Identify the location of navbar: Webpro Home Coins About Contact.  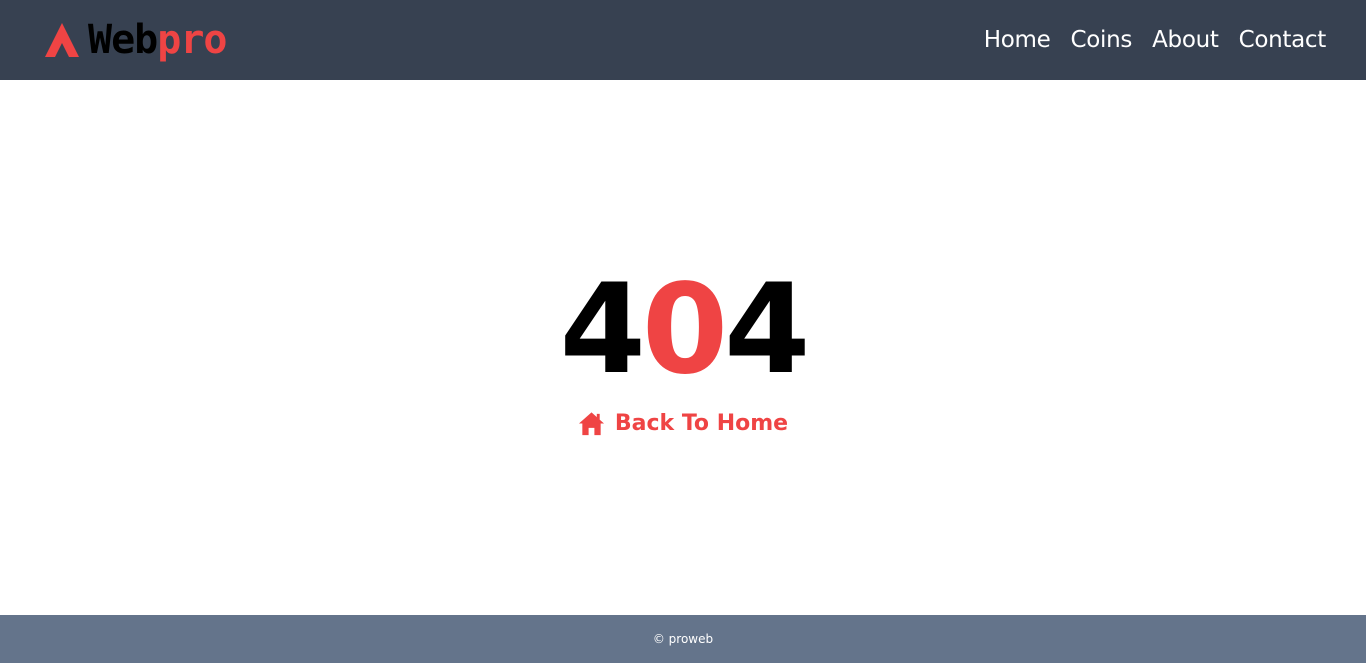
(683, 40).